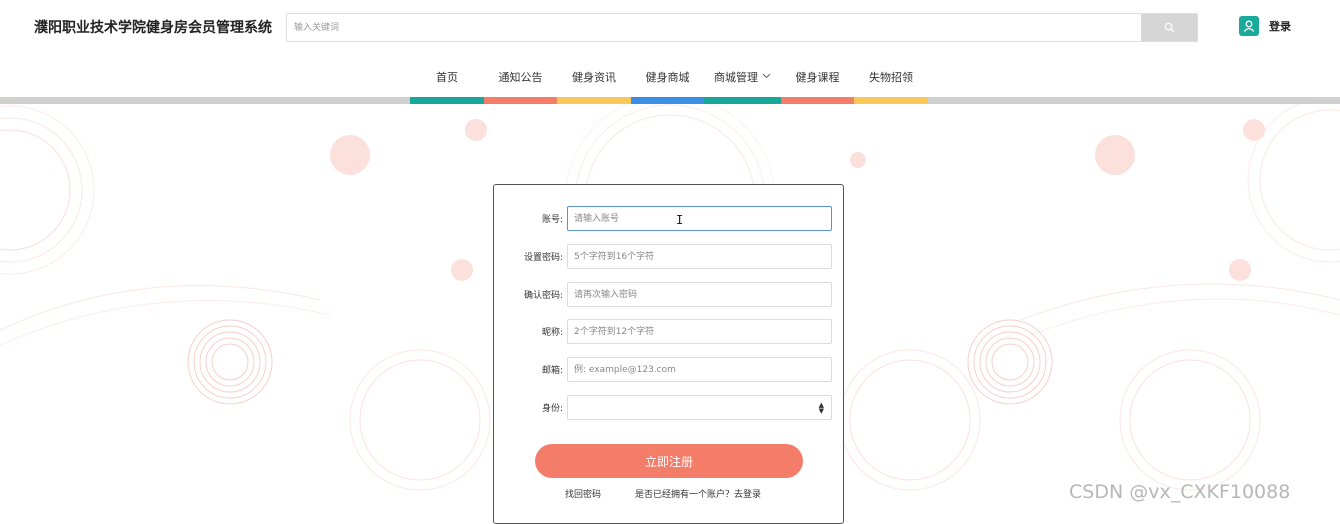 The height and width of the screenshot is (524, 1340). What do you see at coordinates (583, 493) in the screenshot?
I see `forgot-password-link: 找回密码` at bounding box center [583, 493].